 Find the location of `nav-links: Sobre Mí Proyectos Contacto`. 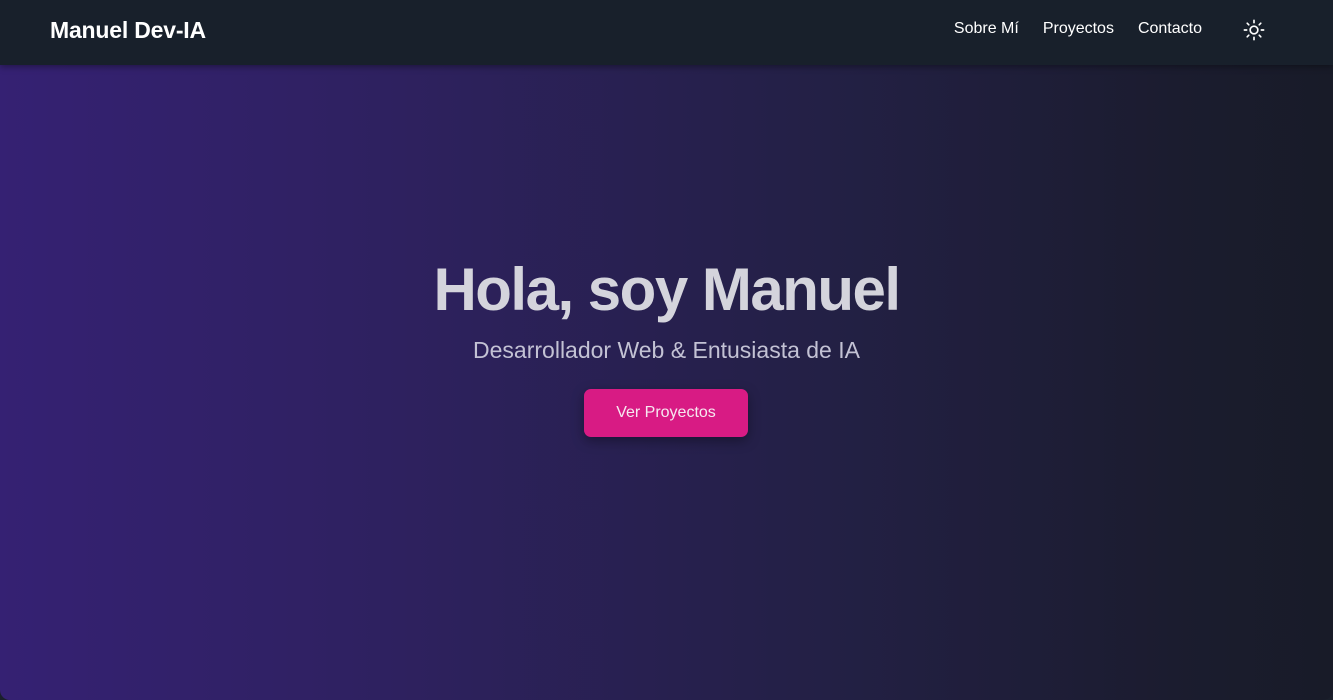

nav-links: Sobre Mí Proyectos Contacto is located at coordinates (1078, 29).